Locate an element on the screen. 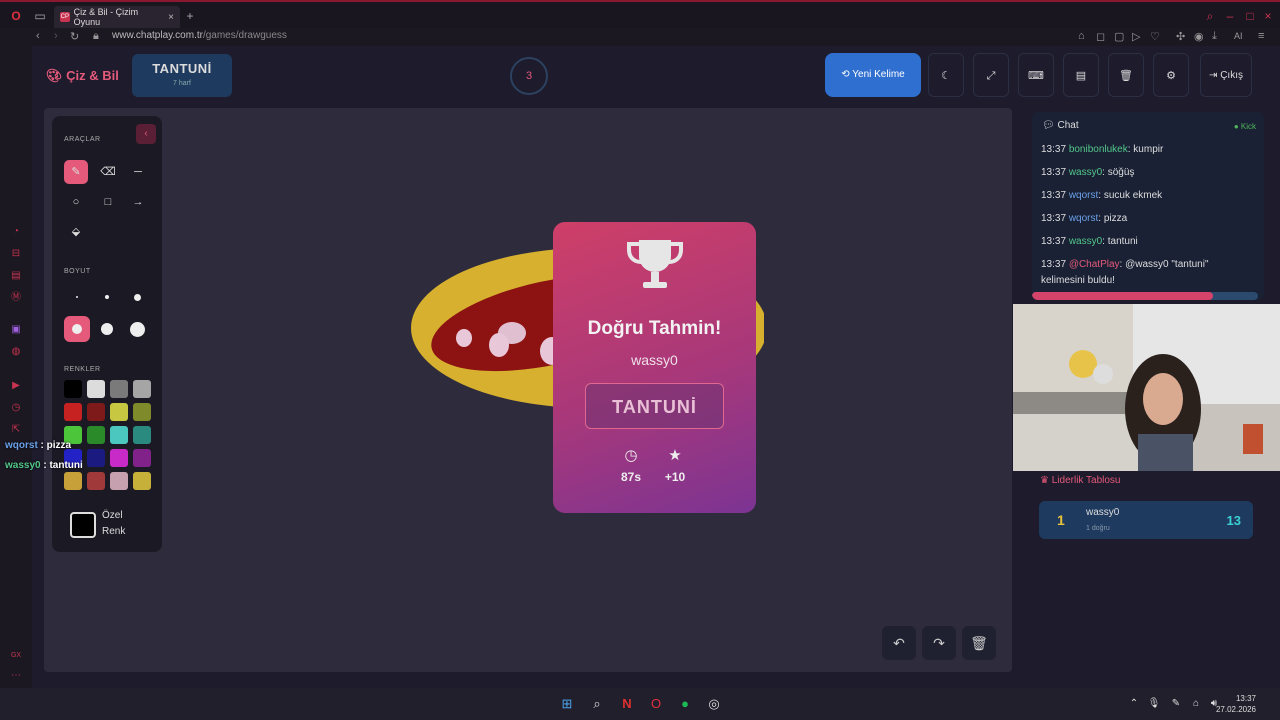  back-icon: ‹ is located at coordinates (38, 36).